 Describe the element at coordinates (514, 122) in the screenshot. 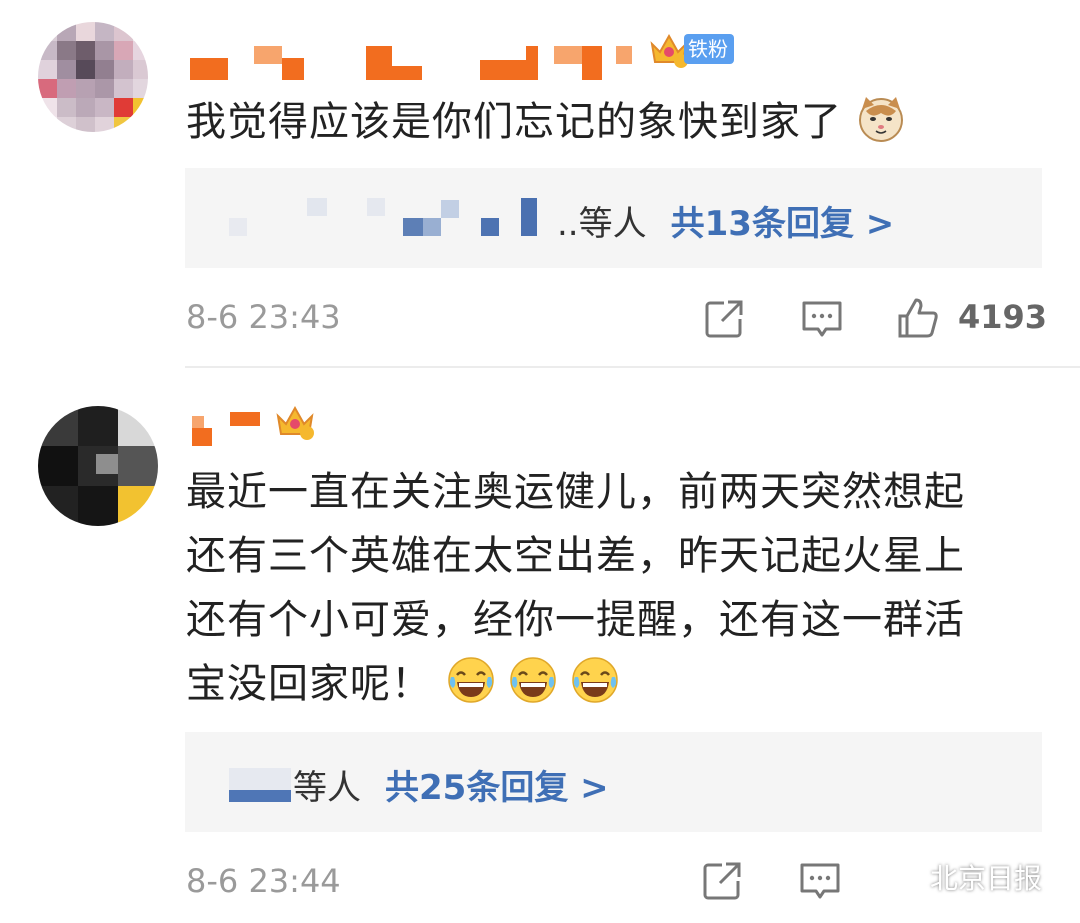

I see `comment-text-content: 我觉得应该是你们忘记的象快到家了` at that location.